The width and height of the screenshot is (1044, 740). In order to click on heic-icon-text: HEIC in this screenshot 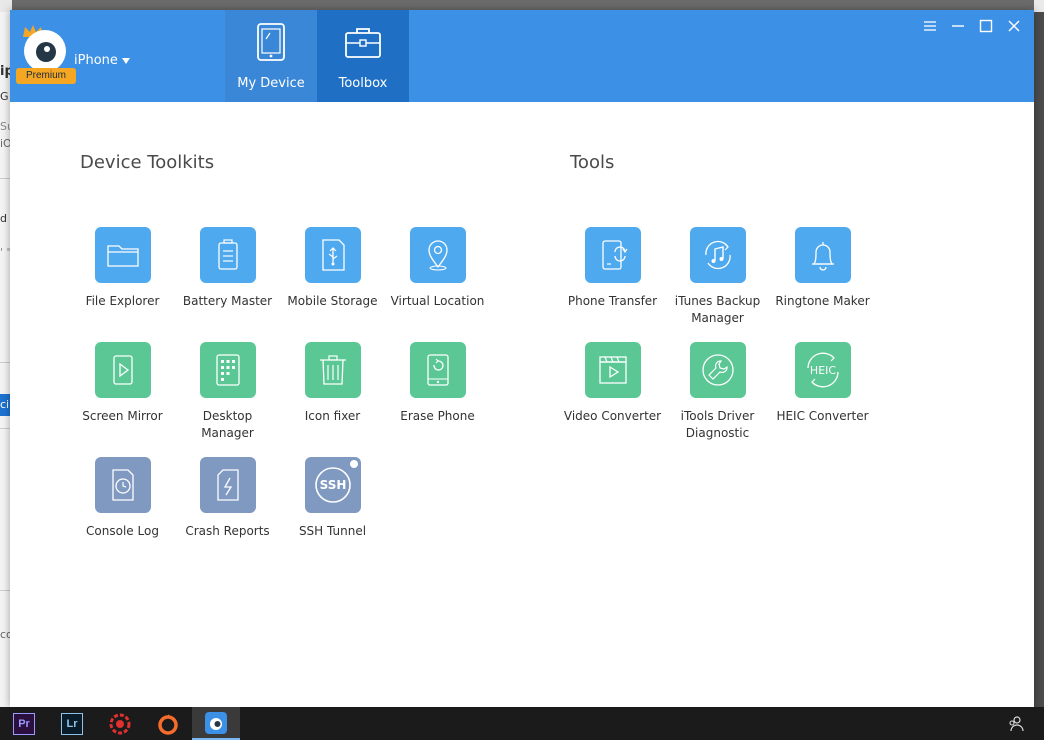, I will do `click(822, 370)`.